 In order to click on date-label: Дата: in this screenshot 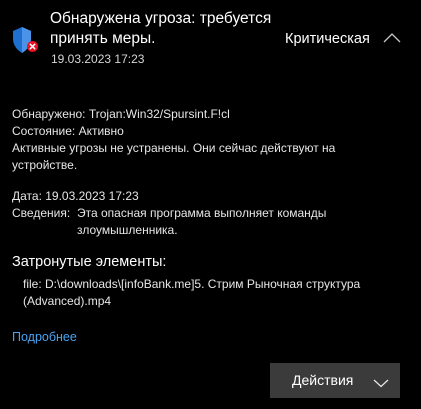, I will do `click(27, 196)`.